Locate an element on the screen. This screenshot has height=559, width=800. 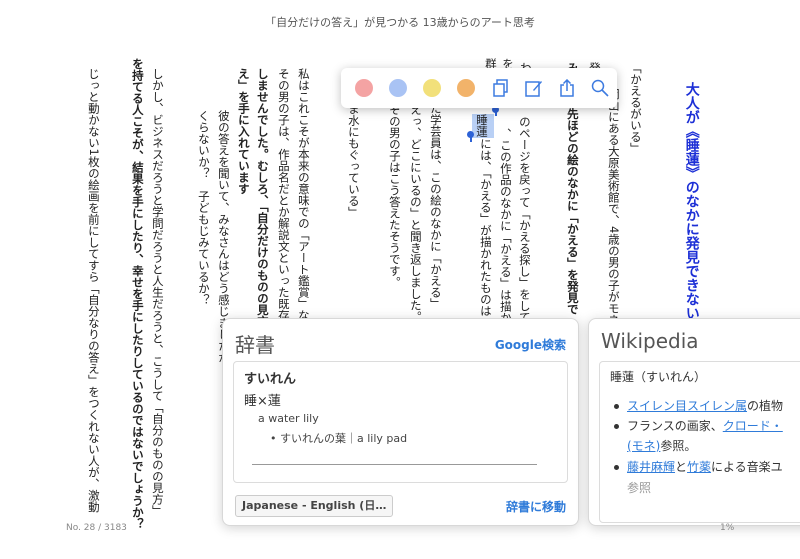
text-column: 岡山にある大原美術館で、4歳の男の子がモネの is located at coordinates (613, 212).